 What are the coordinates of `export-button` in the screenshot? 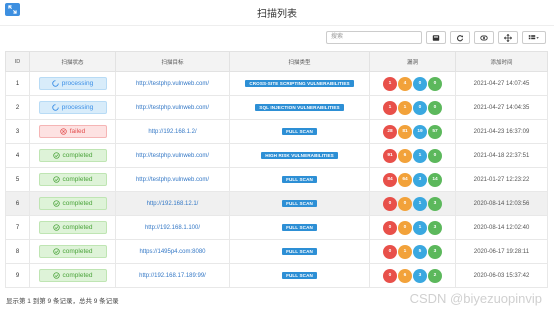 It's located at (534, 37).